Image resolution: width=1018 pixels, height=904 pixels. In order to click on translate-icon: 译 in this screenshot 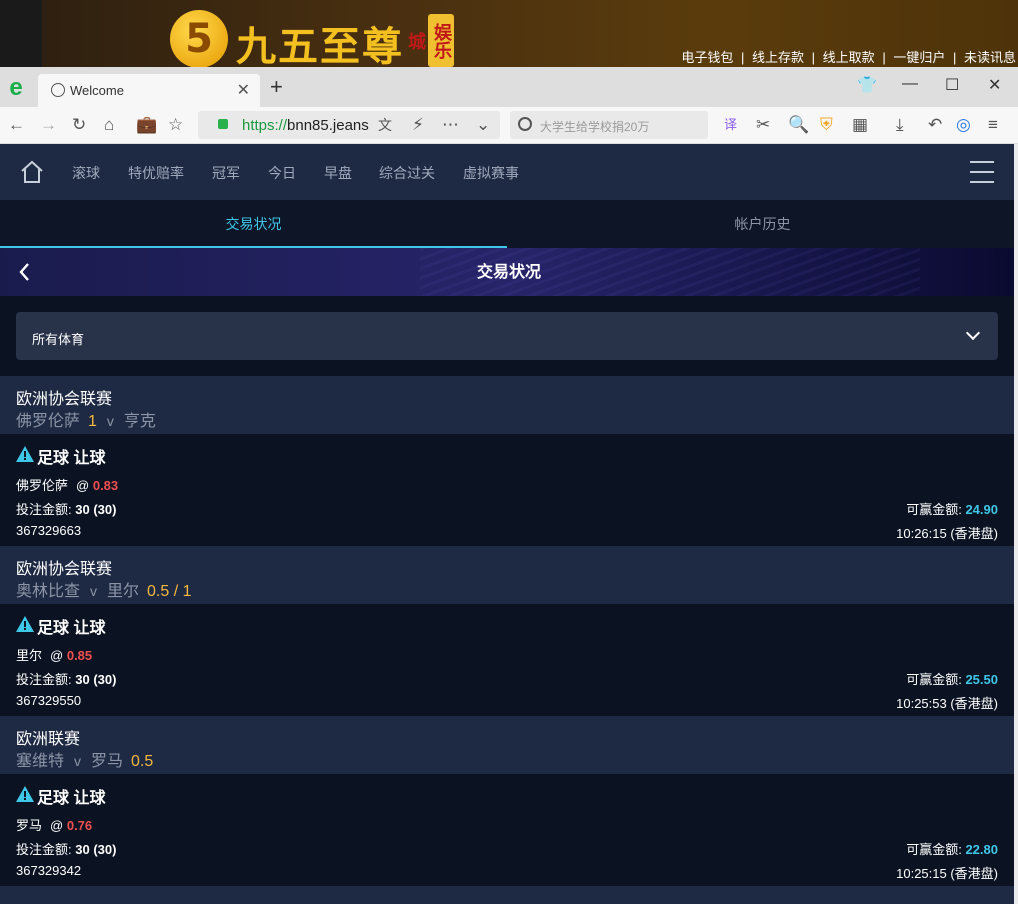, I will do `click(730, 125)`.